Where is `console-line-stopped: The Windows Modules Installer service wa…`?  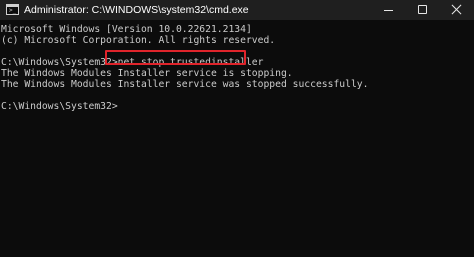 console-line-stopped: The Windows Modules Installer service wa… is located at coordinates (185, 84).